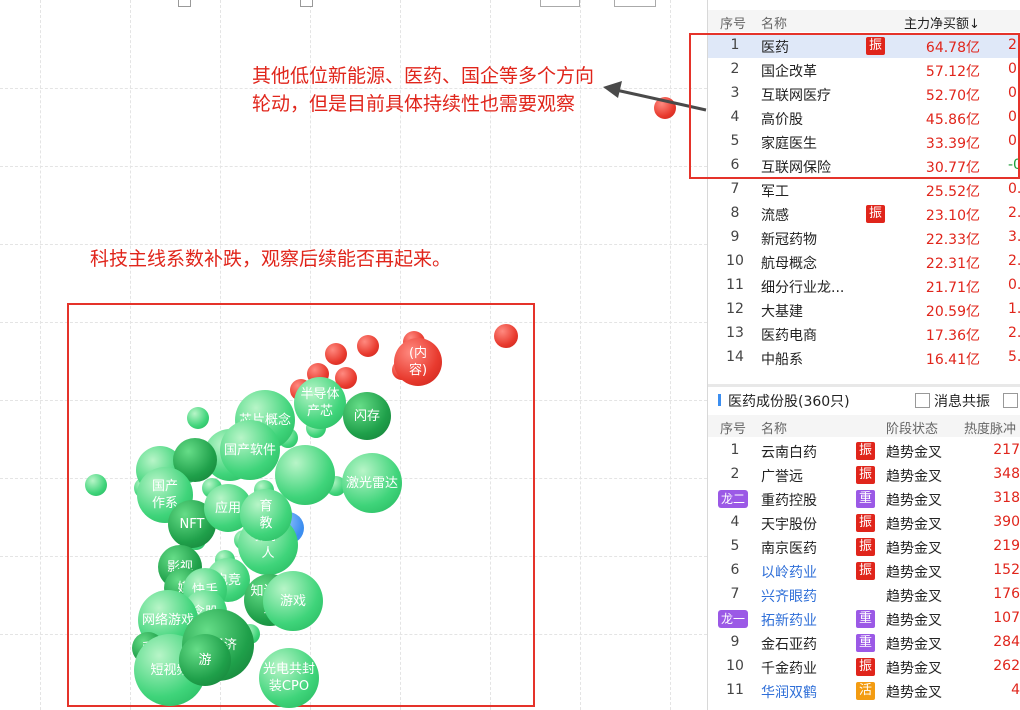 This screenshot has width=1020, height=710. Describe the element at coordinates (782, 476) in the screenshot. I see `stock-name: 广誉远` at that location.